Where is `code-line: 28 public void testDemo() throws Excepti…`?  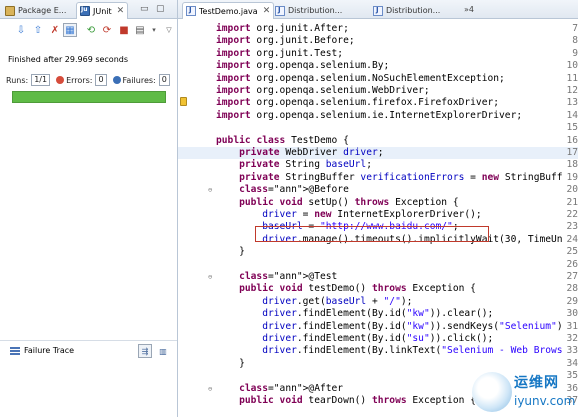
code-line: 28 public void testDemo() throws Excepti… is located at coordinates (378, 289).